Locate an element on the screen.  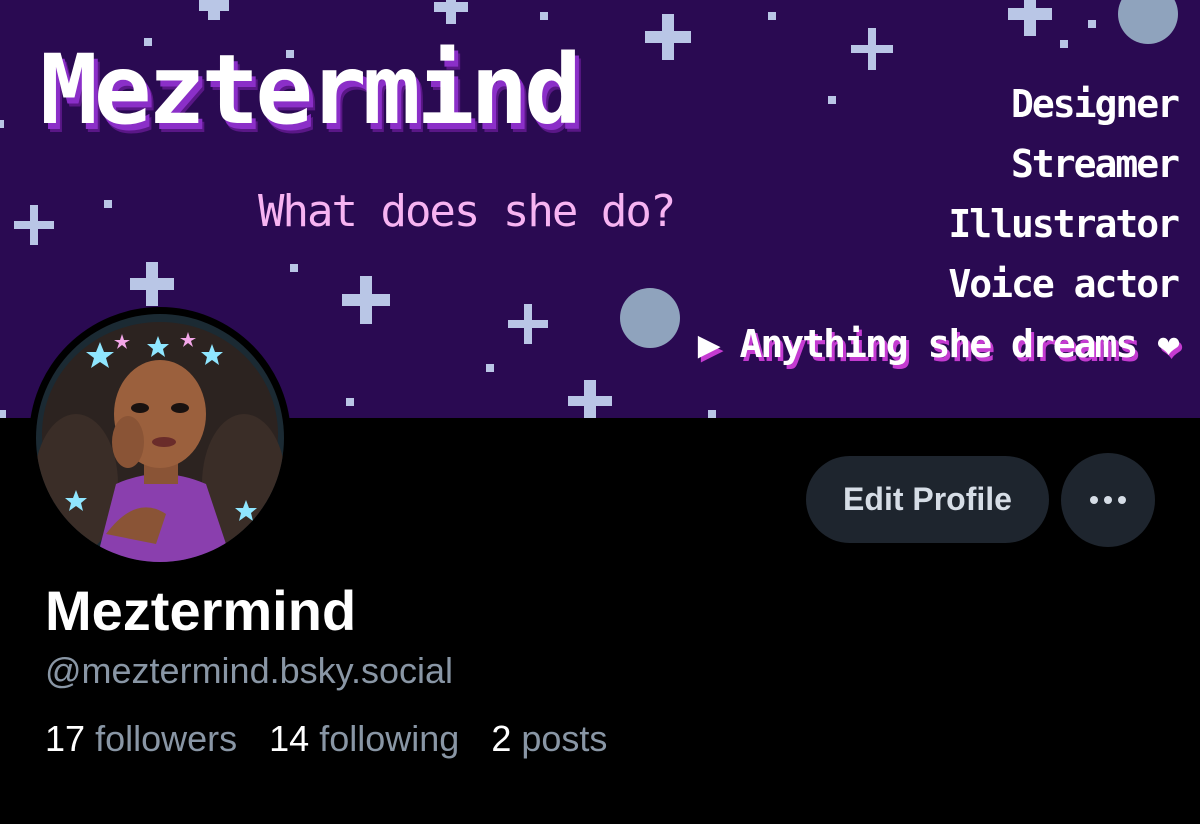
followers-link: 17 followers is located at coordinates (141, 739).